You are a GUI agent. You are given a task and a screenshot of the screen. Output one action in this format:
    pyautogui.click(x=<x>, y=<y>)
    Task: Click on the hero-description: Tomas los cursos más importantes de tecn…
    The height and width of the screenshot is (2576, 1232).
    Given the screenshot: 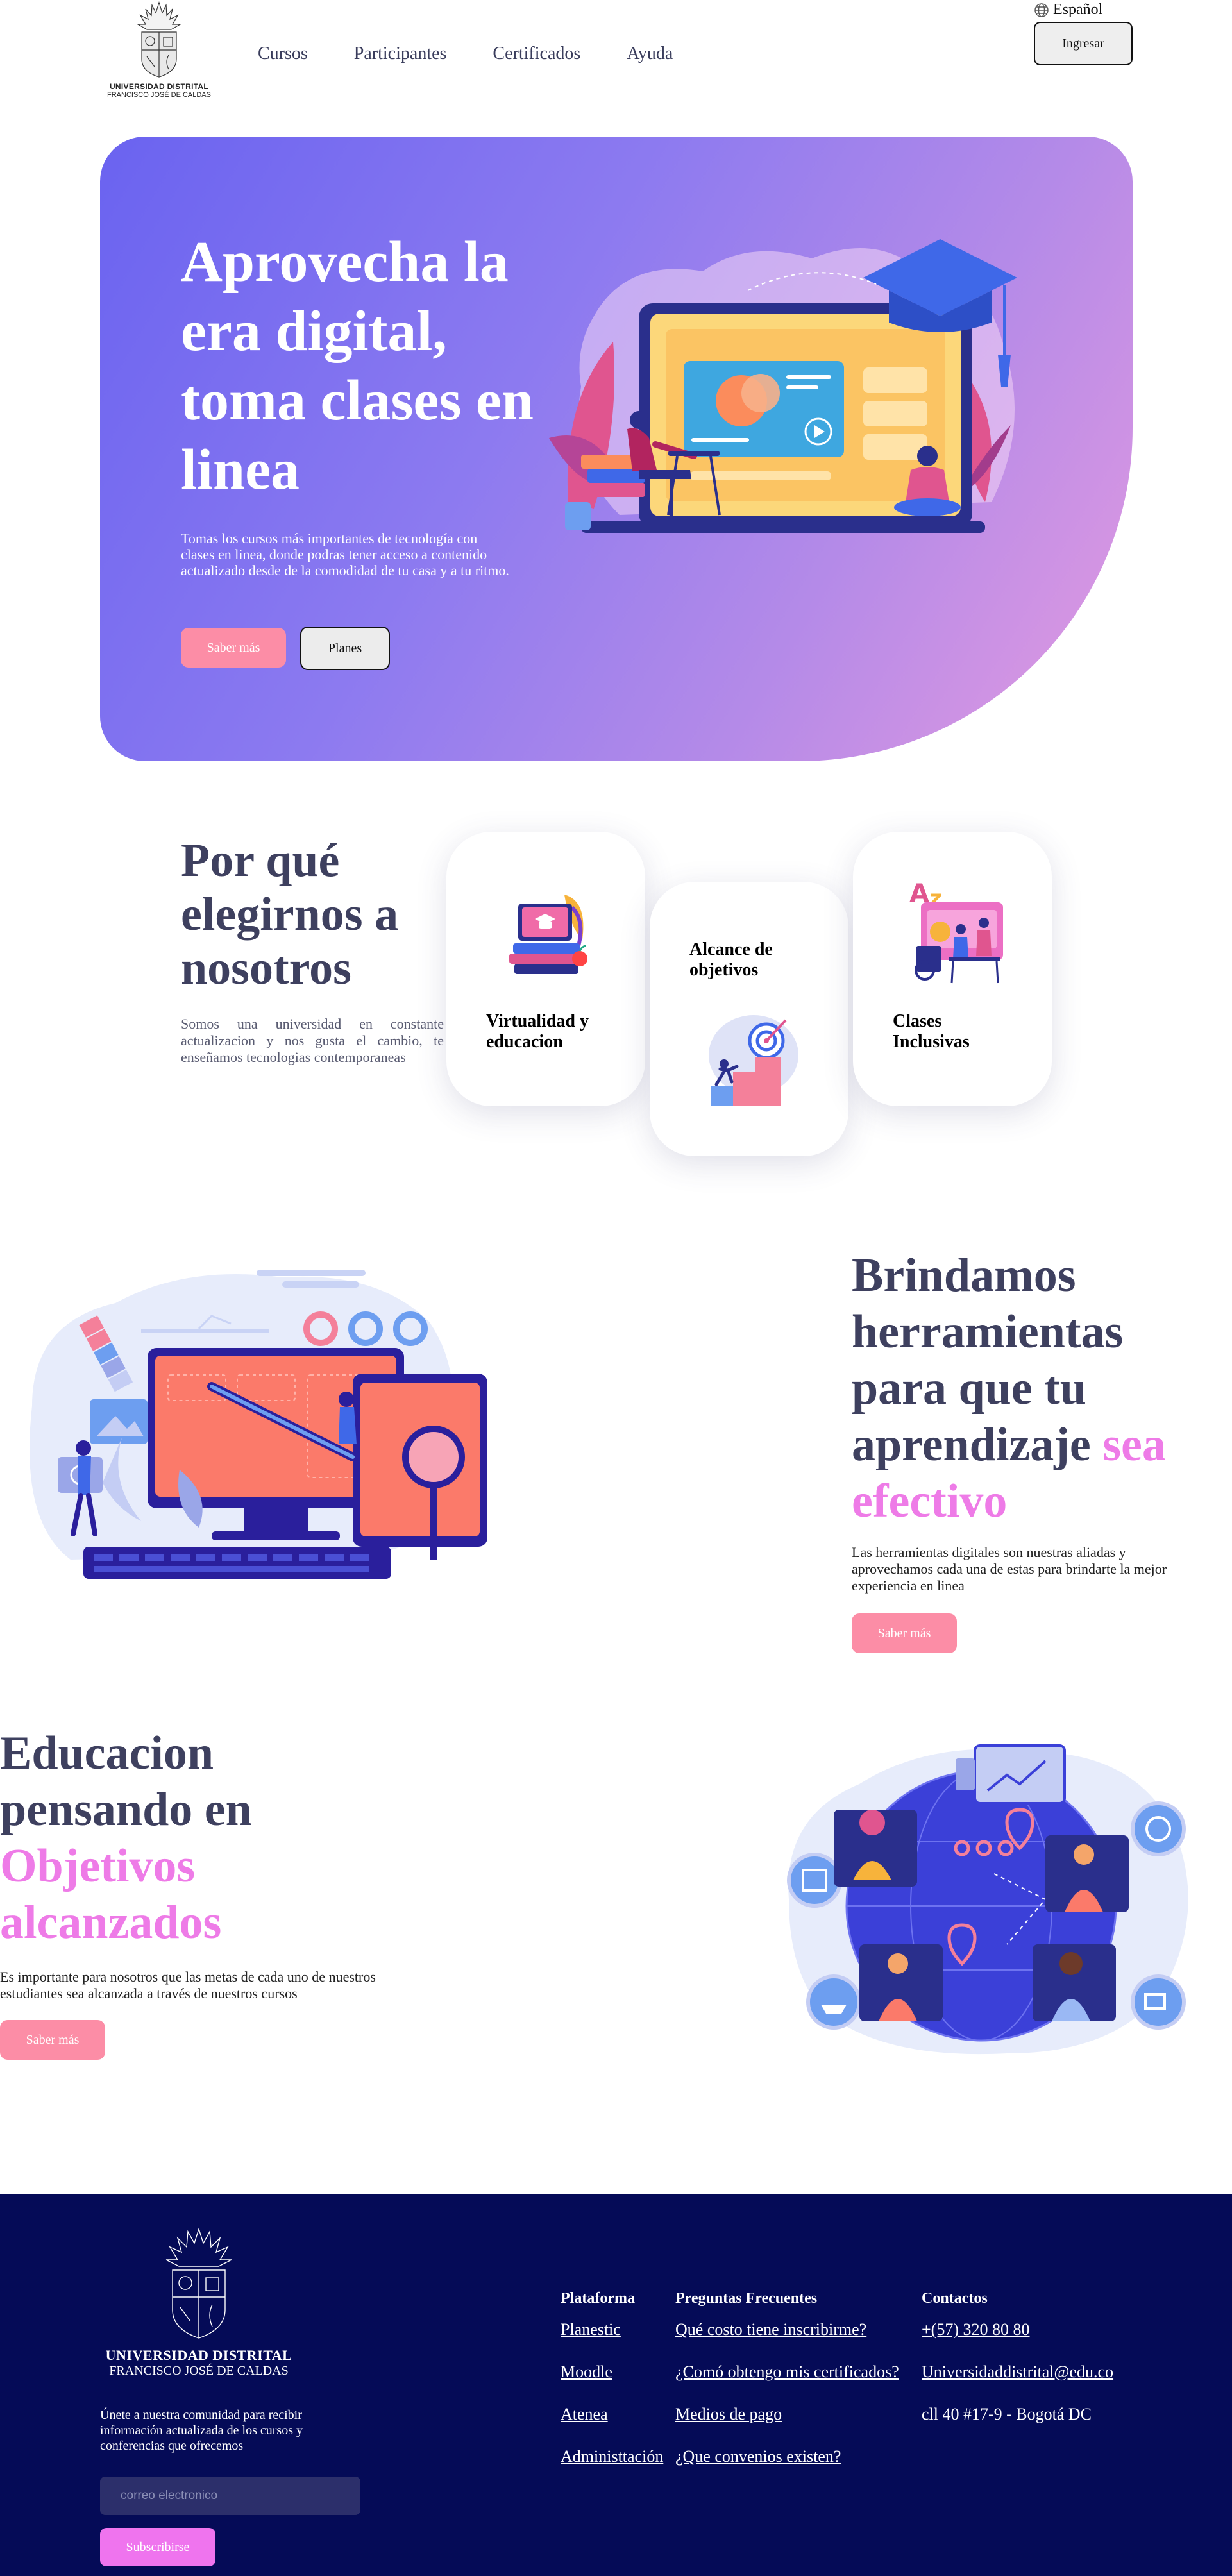 What is the action you would take?
    pyautogui.click(x=345, y=554)
    